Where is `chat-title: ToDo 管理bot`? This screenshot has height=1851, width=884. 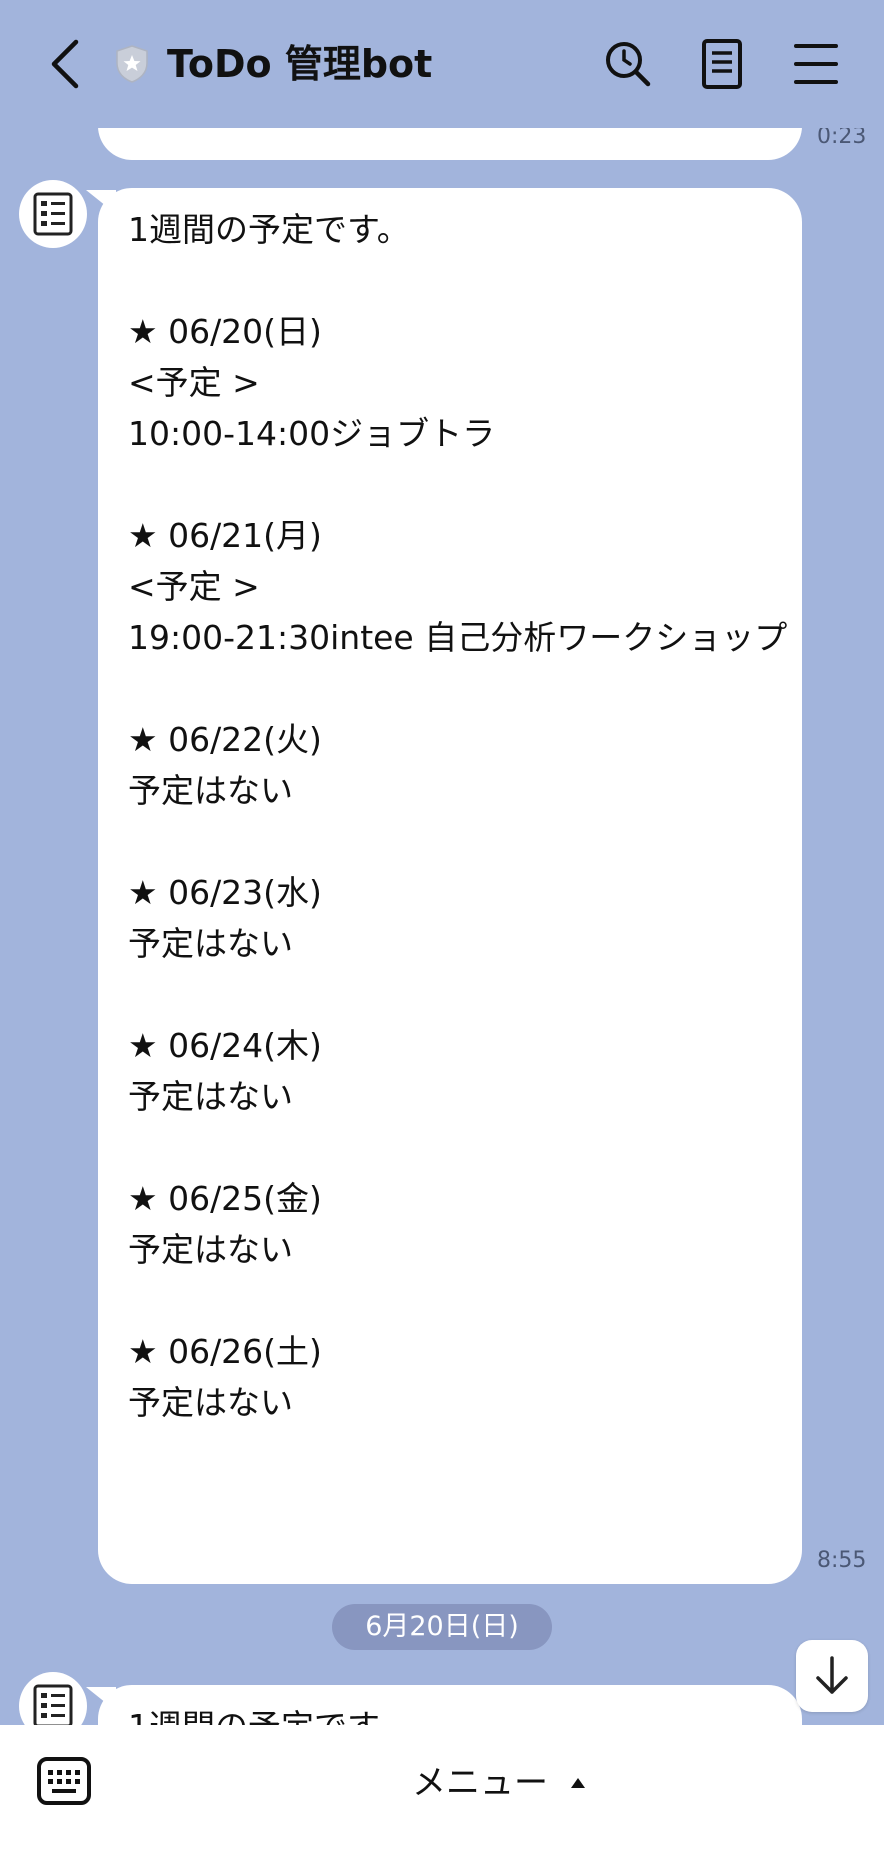 chat-title: ToDo 管理bot is located at coordinates (300, 64).